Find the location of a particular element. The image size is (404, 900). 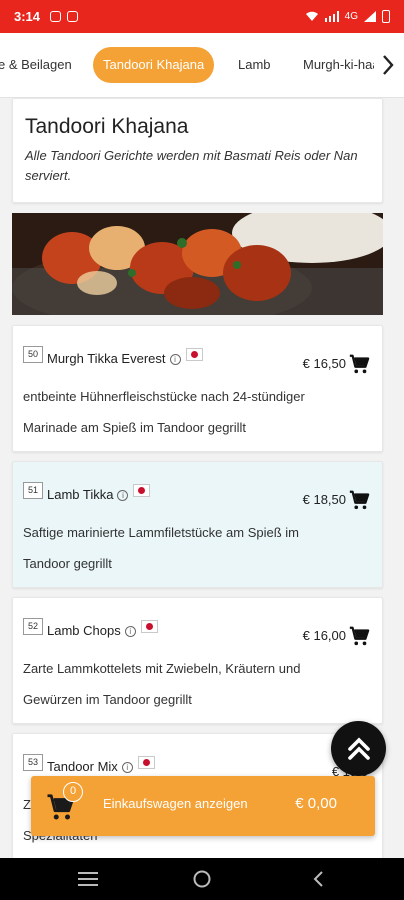

double-chevron-up-icon is located at coordinates (358, 748).